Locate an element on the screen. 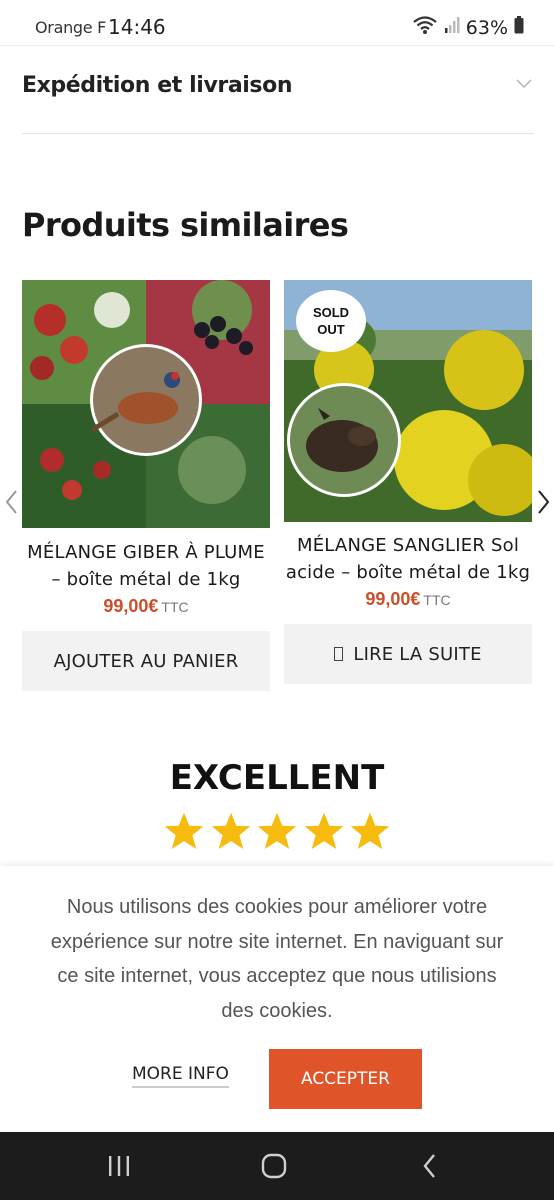  accordion-title: Expédition et livraison is located at coordinates (157, 85).